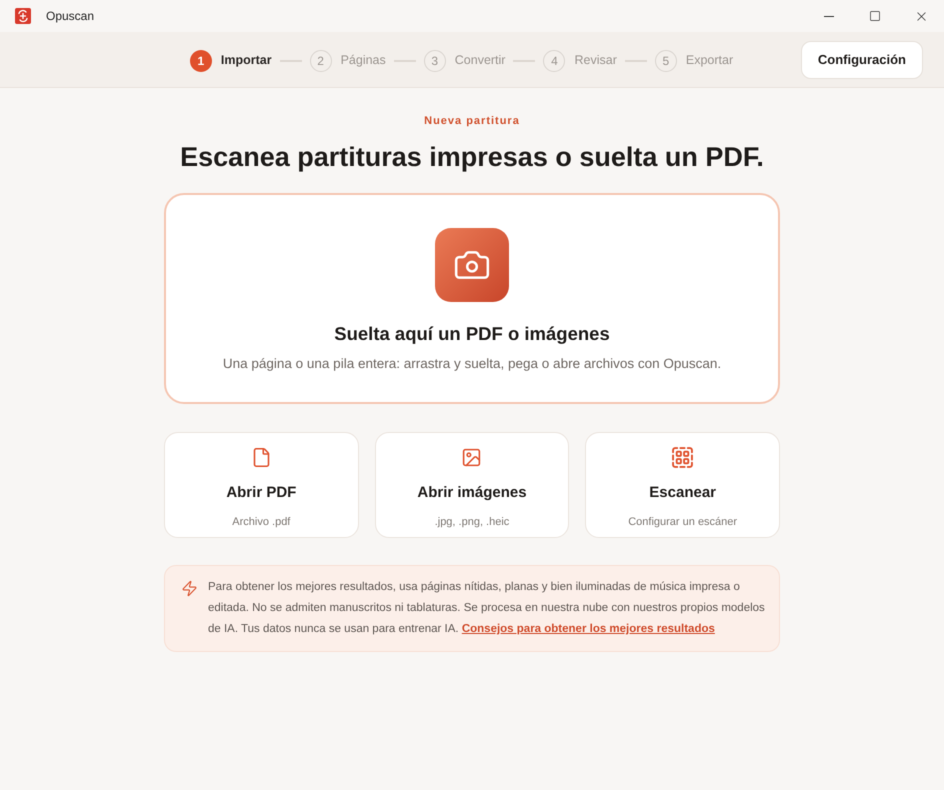 This screenshot has height=790, width=944. Describe the element at coordinates (683, 522) in the screenshot. I see `action-subtitle: Configurar un escáner` at that location.